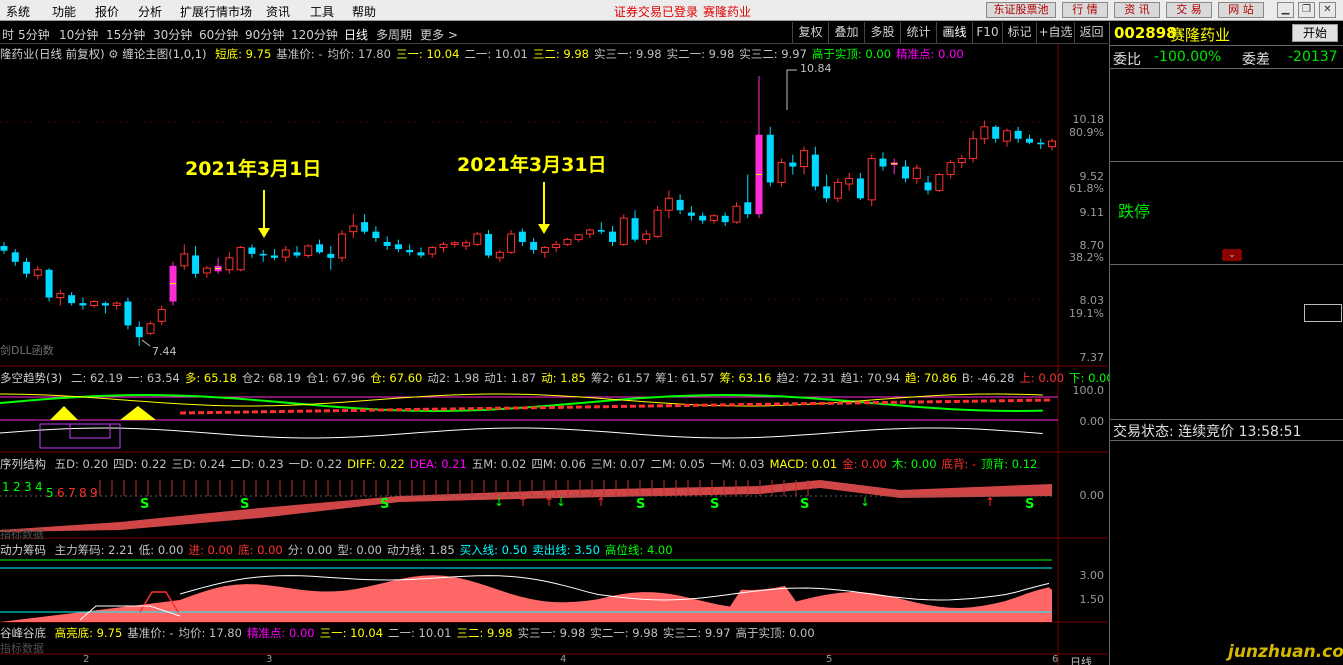 The height and width of the screenshot is (665, 1343). I want to click on main-indicator-name: 缠论主图(1,0,1), so click(164, 54).